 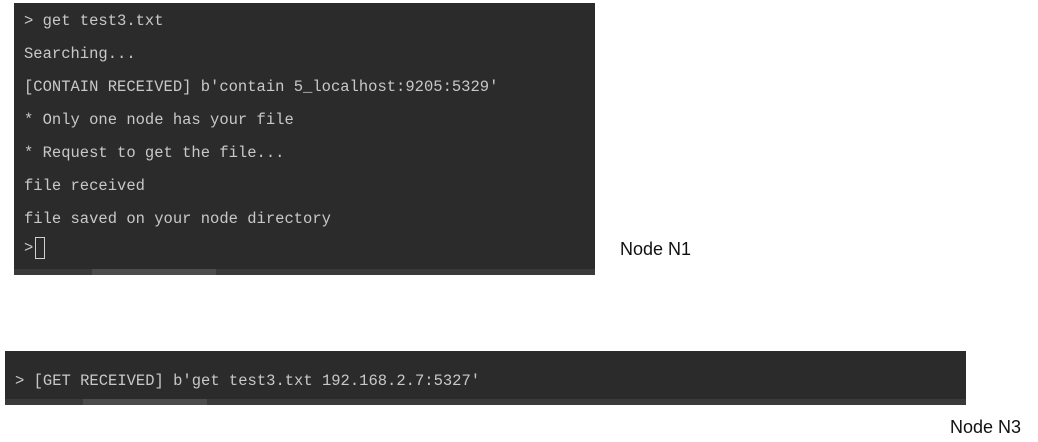 I want to click on terminal-prompt-line: >, so click(x=35, y=248).